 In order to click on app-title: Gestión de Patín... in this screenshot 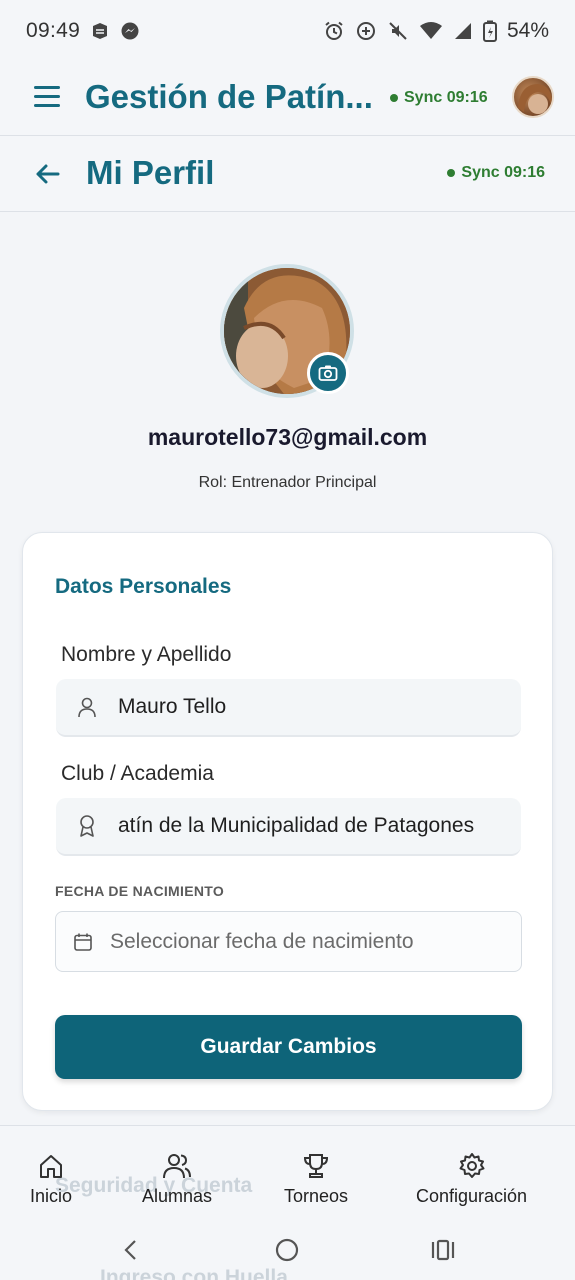, I will do `click(229, 96)`.